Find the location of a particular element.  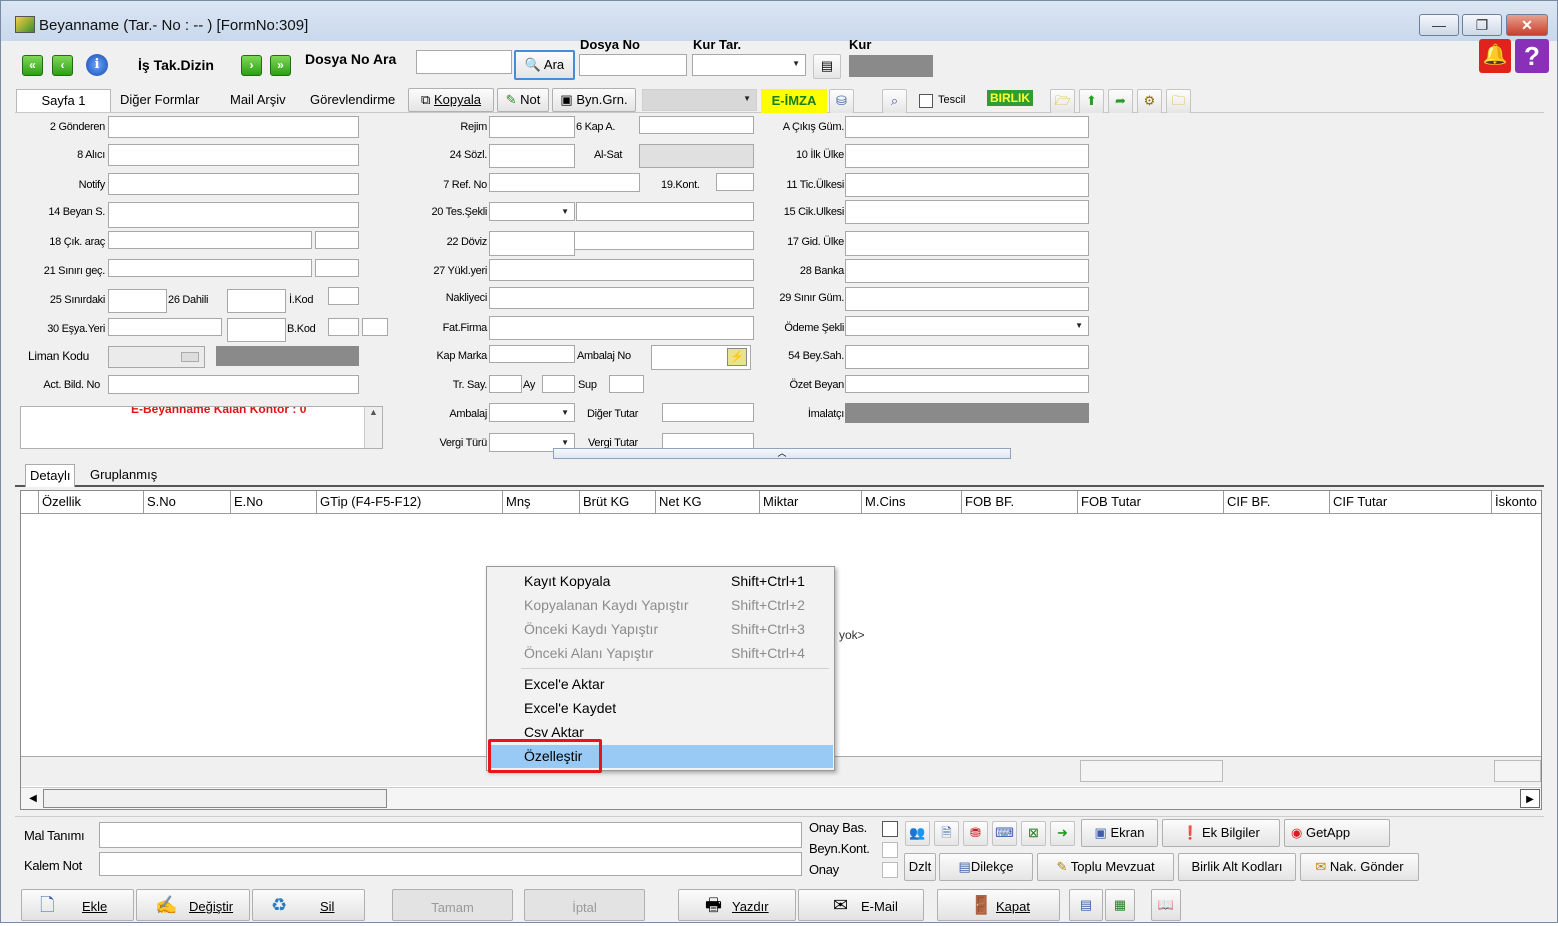

file-no-input is located at coordinates (633, 65).